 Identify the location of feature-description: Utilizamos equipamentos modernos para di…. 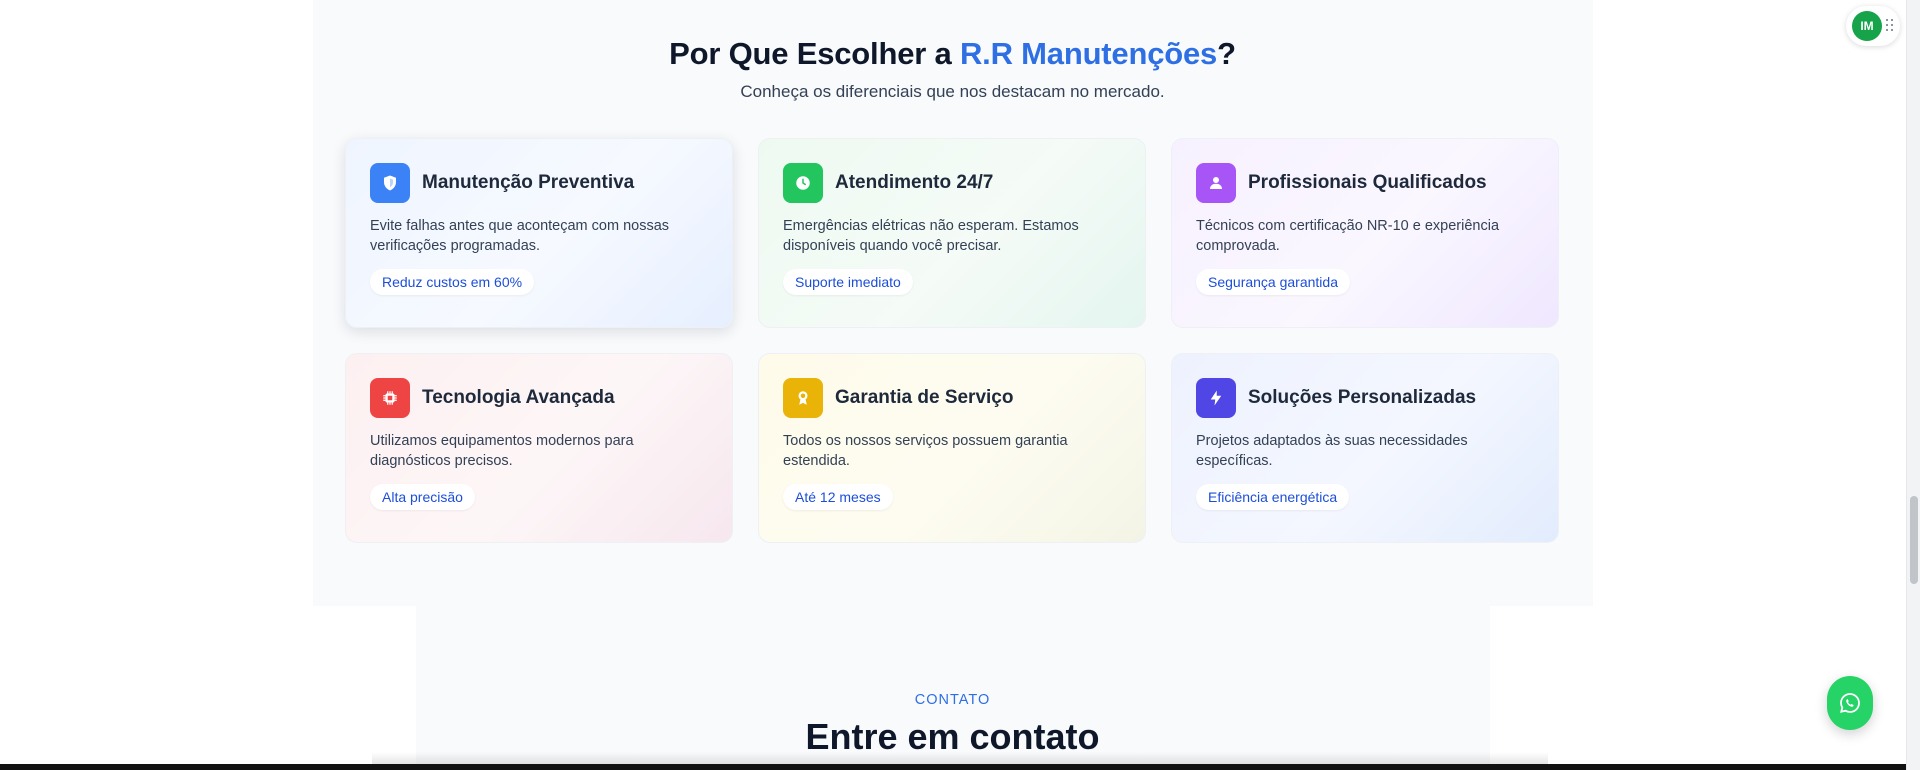
(502, 451).